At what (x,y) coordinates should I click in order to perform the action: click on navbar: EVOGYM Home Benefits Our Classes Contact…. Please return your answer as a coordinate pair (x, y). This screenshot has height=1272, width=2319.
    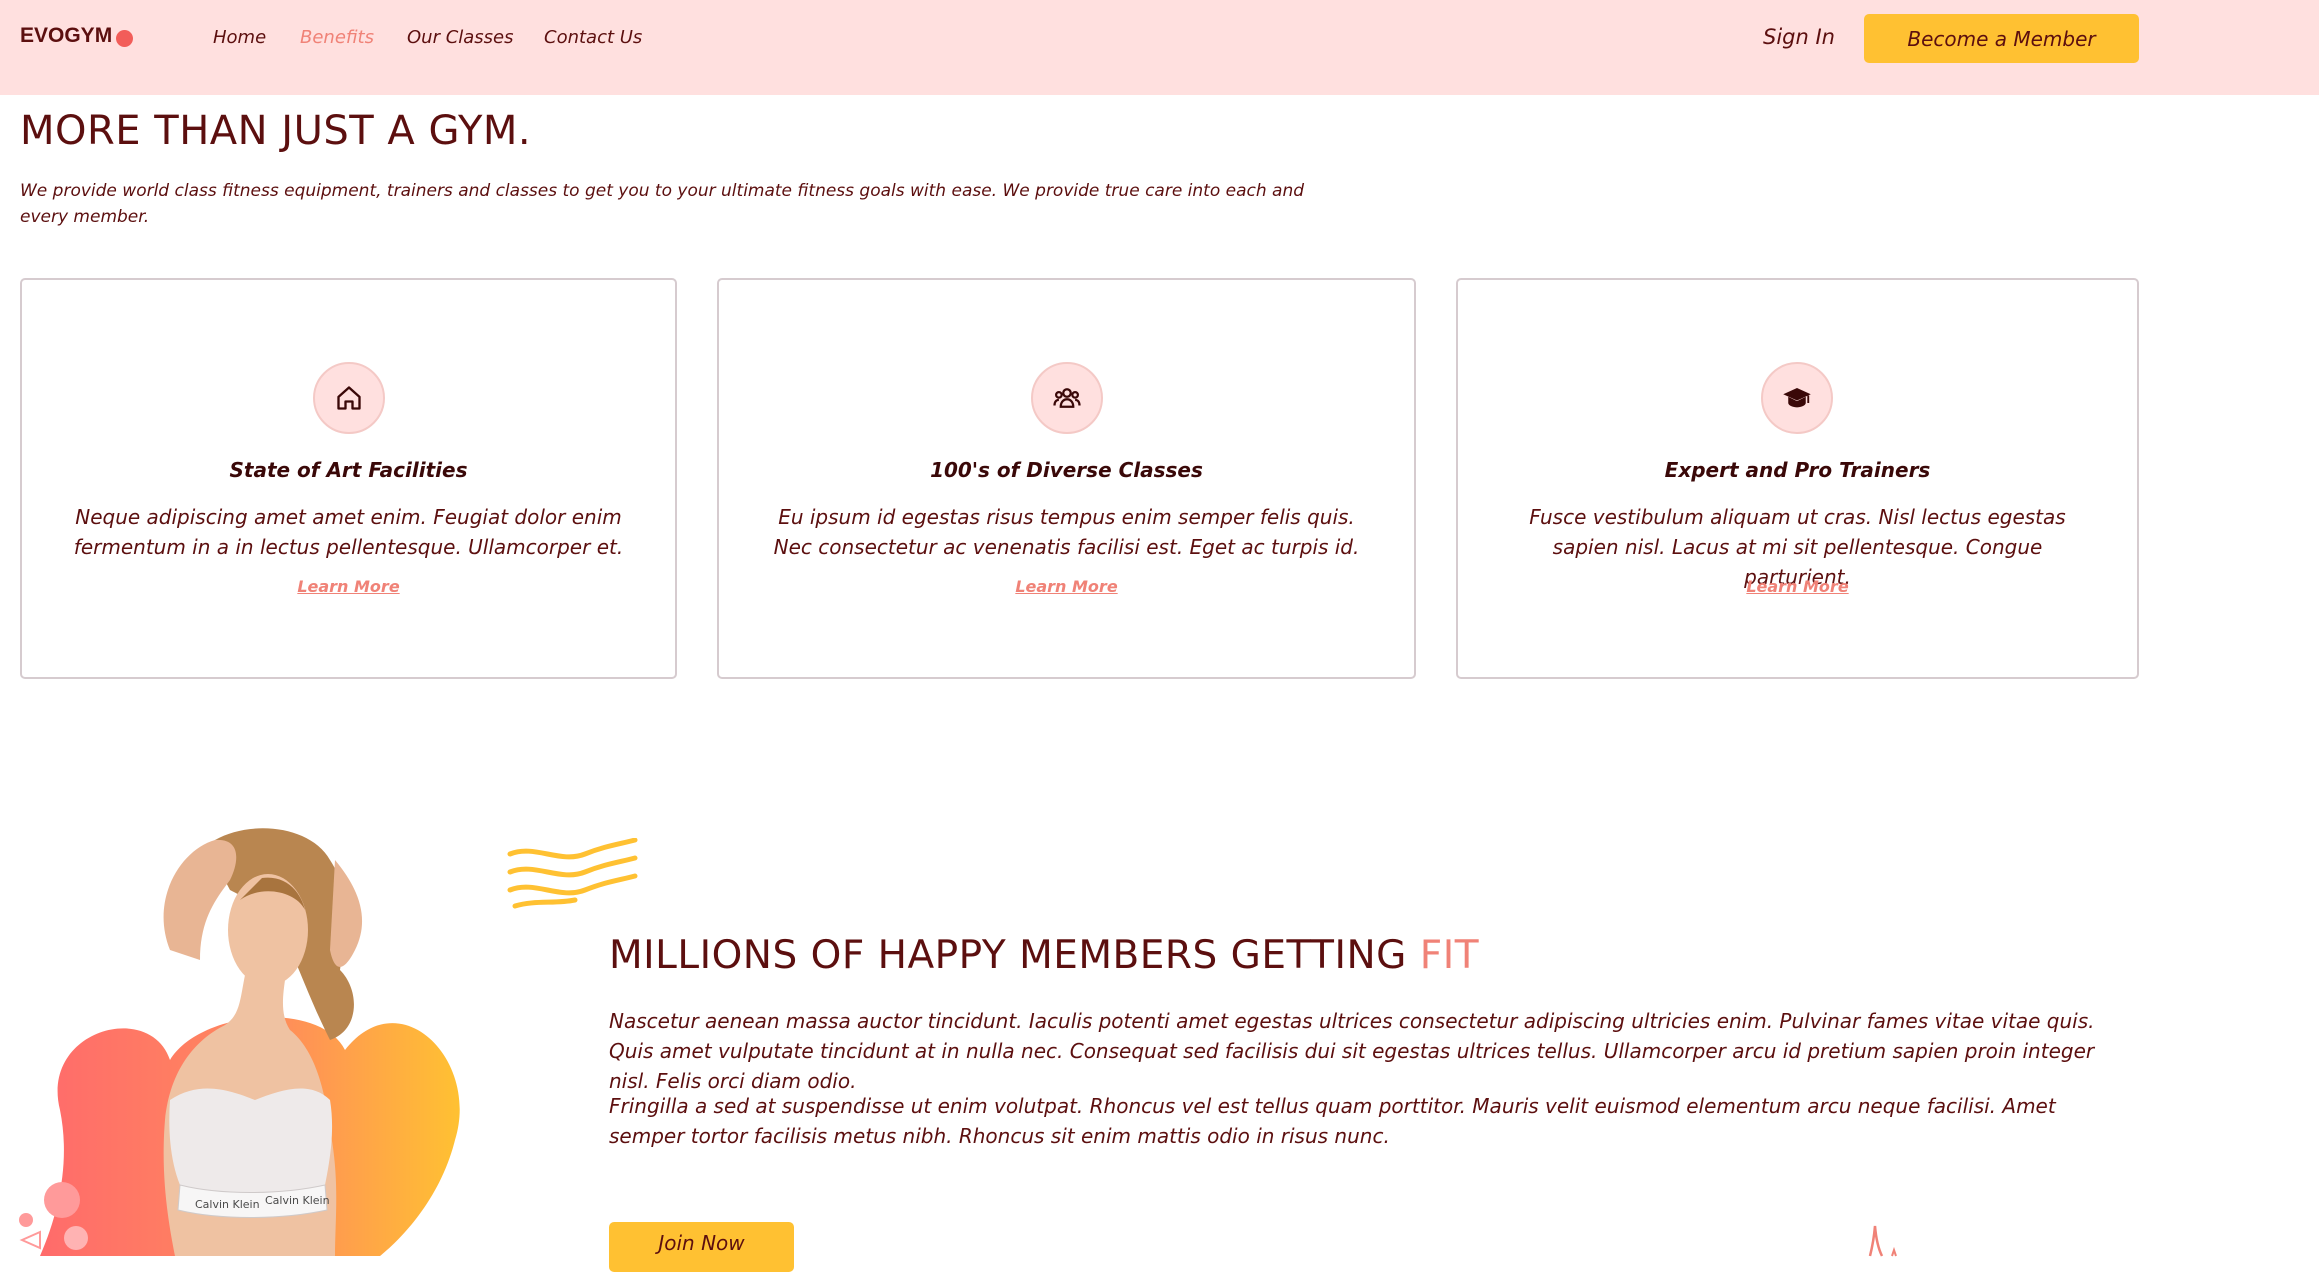
    Looking at the image, I should click on (1159, 47).